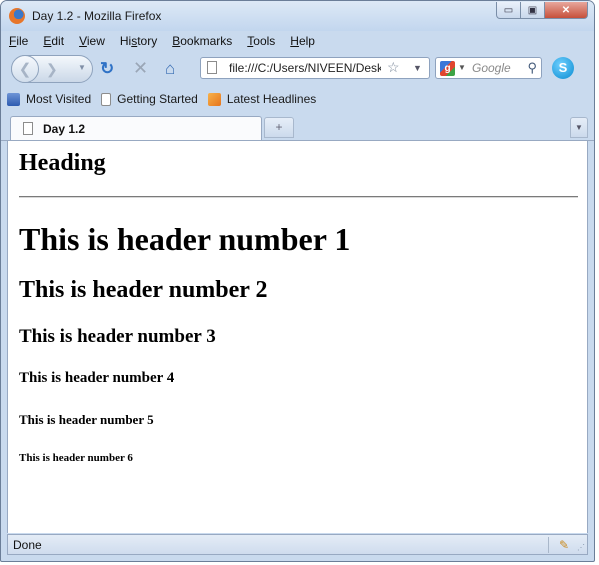 The width and height of the screenshot is (599, 565). Describe the element at coordinates (18, 42) in the screenshot. I see `menu-file: File` at that location.